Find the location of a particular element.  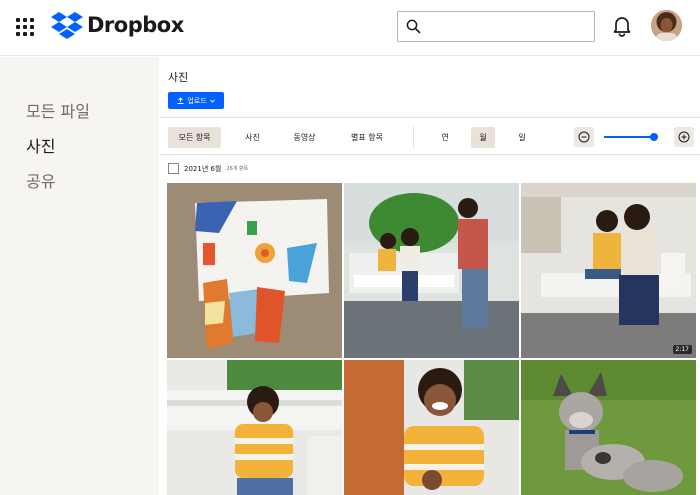

photo-tile: 2:17 is located at coordinates (608, 270).